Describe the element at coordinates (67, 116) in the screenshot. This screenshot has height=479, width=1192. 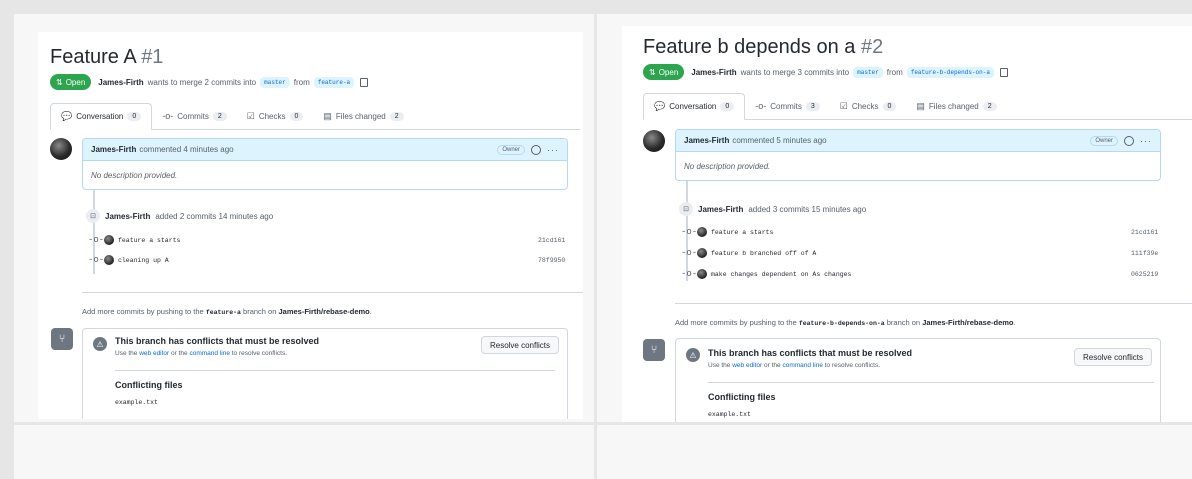
I see `comment-icon: 💬` at that location.